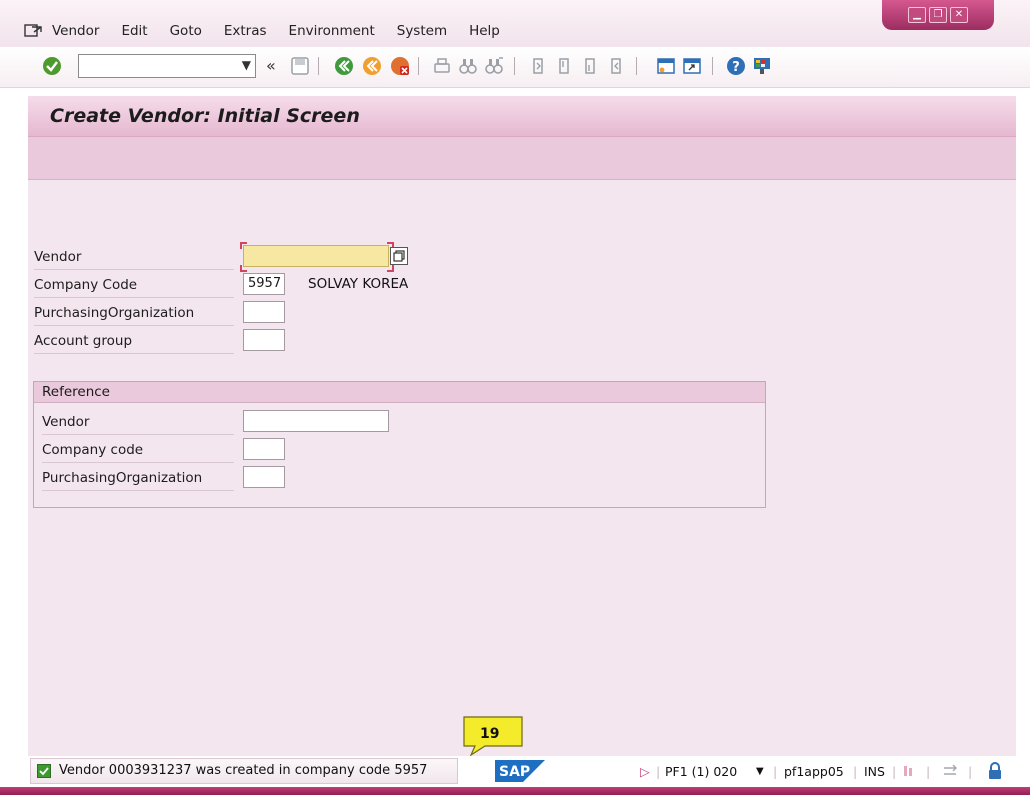 The image size is (1030, 795). Describe the element at coordinates (616, 66) in the screenshot. I see `last-page-icon` at that location.